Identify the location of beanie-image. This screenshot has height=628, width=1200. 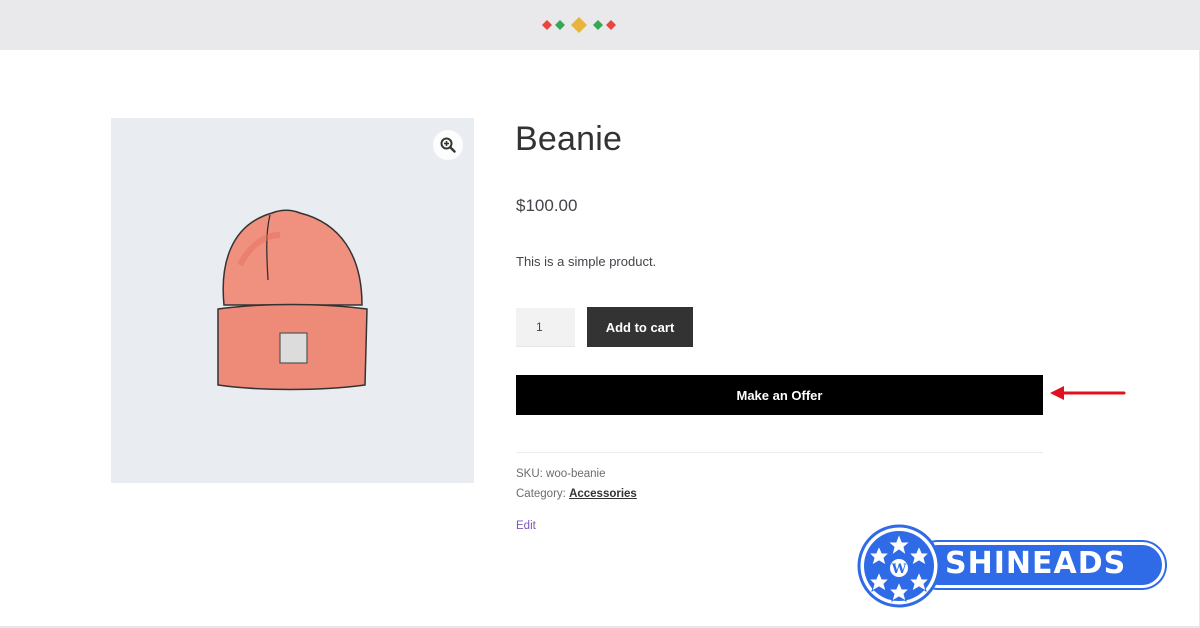
(292, 300).